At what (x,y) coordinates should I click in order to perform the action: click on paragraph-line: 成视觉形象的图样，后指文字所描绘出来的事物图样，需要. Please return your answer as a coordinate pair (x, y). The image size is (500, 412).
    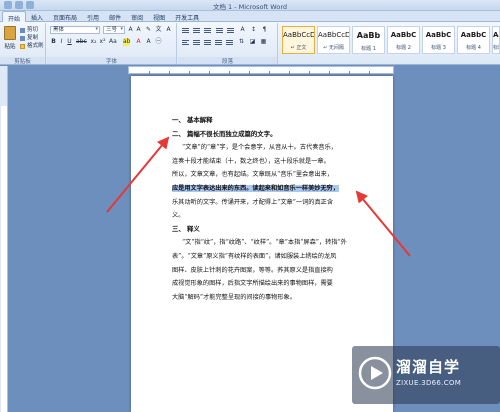
    Looking at the image, I should click on (252, 284).